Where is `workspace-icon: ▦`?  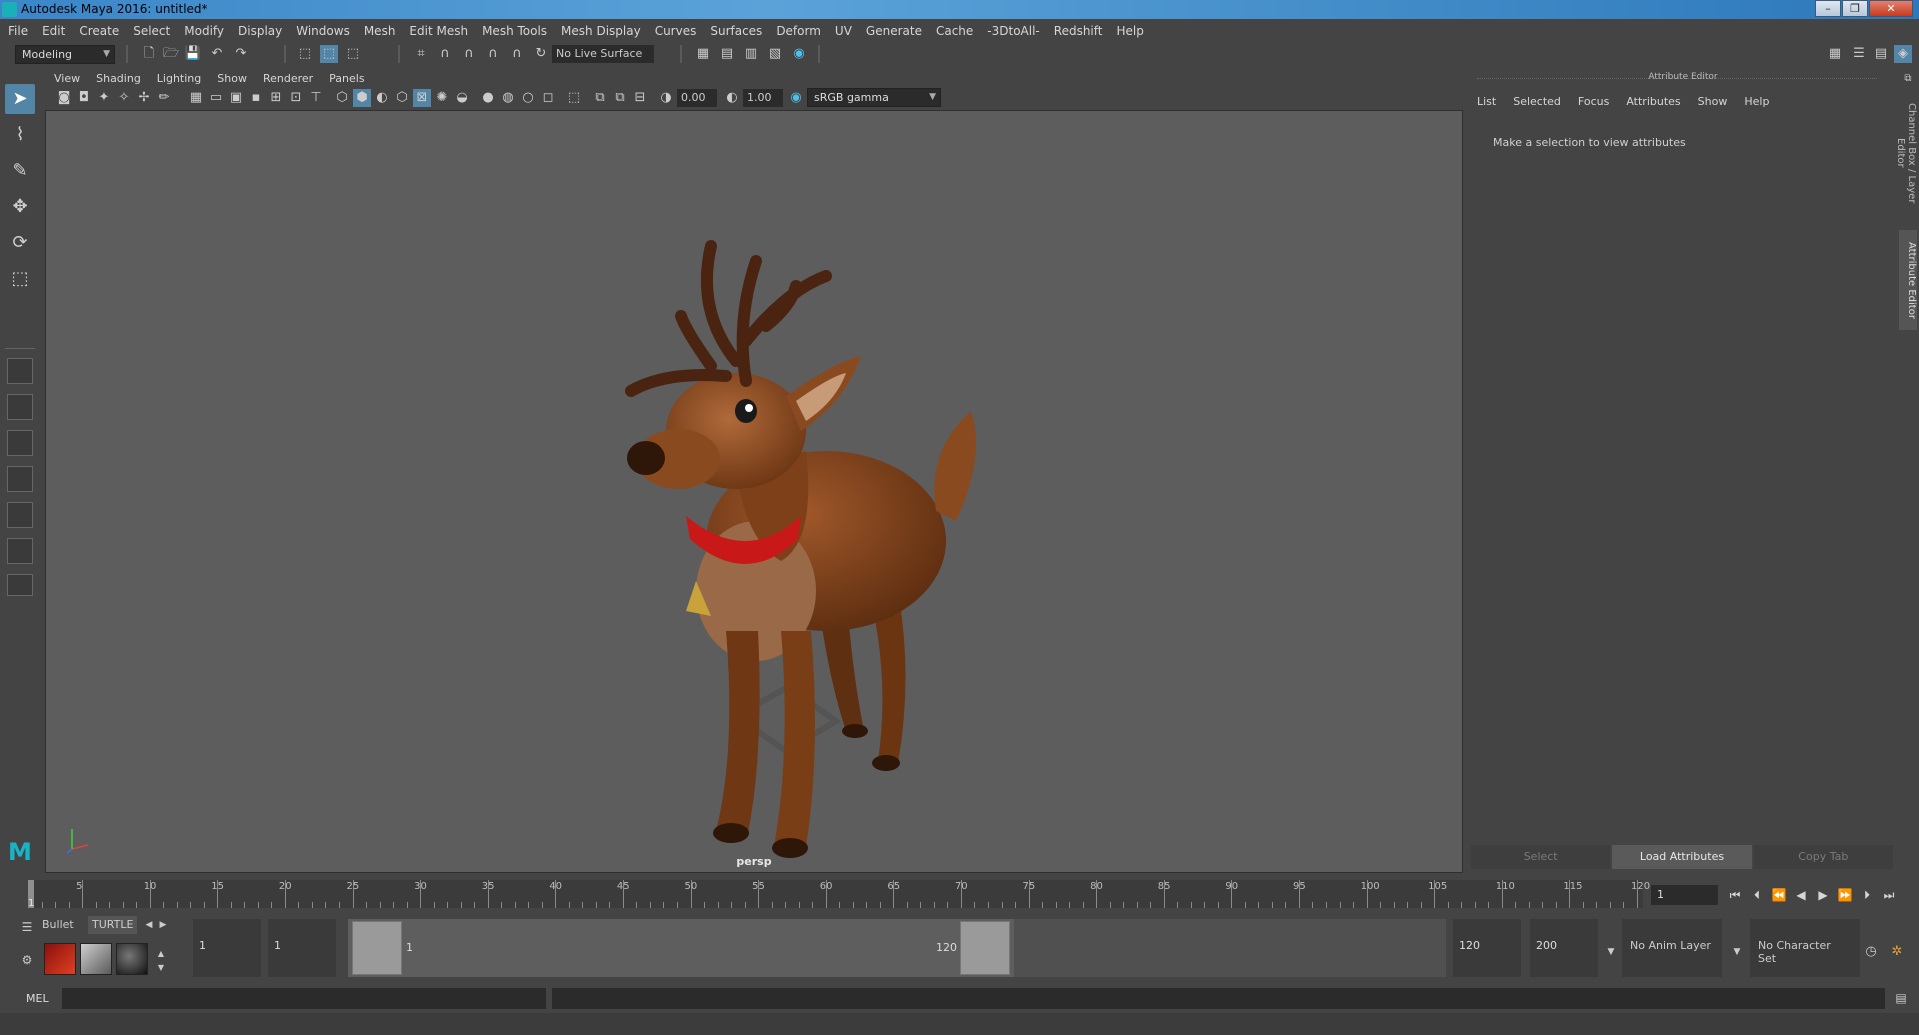
workspace-icon: ▦ is located at coordinates (1835, 54).